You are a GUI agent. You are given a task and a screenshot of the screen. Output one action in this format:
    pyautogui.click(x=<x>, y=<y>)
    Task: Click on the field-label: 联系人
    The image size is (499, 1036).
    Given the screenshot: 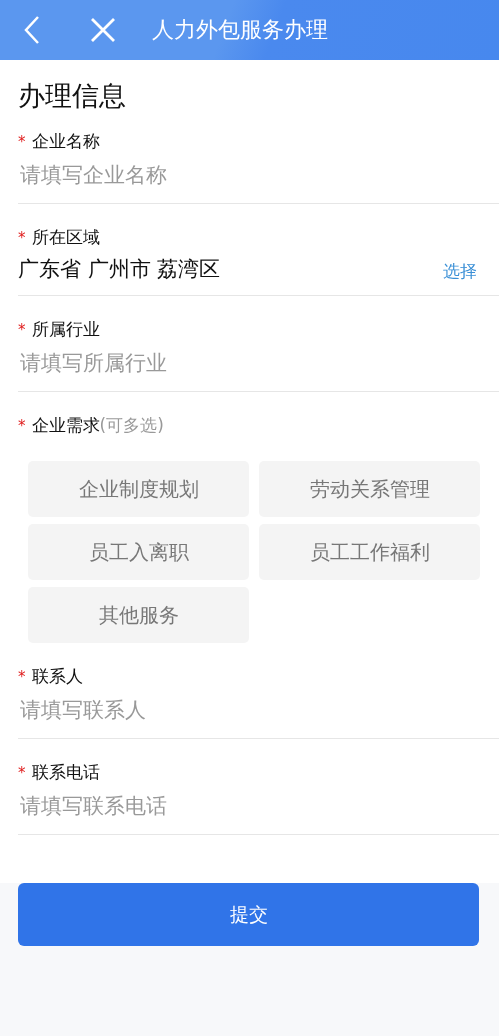 What is the action you would take?
    pyautogui.click(x=57, y=676)
    